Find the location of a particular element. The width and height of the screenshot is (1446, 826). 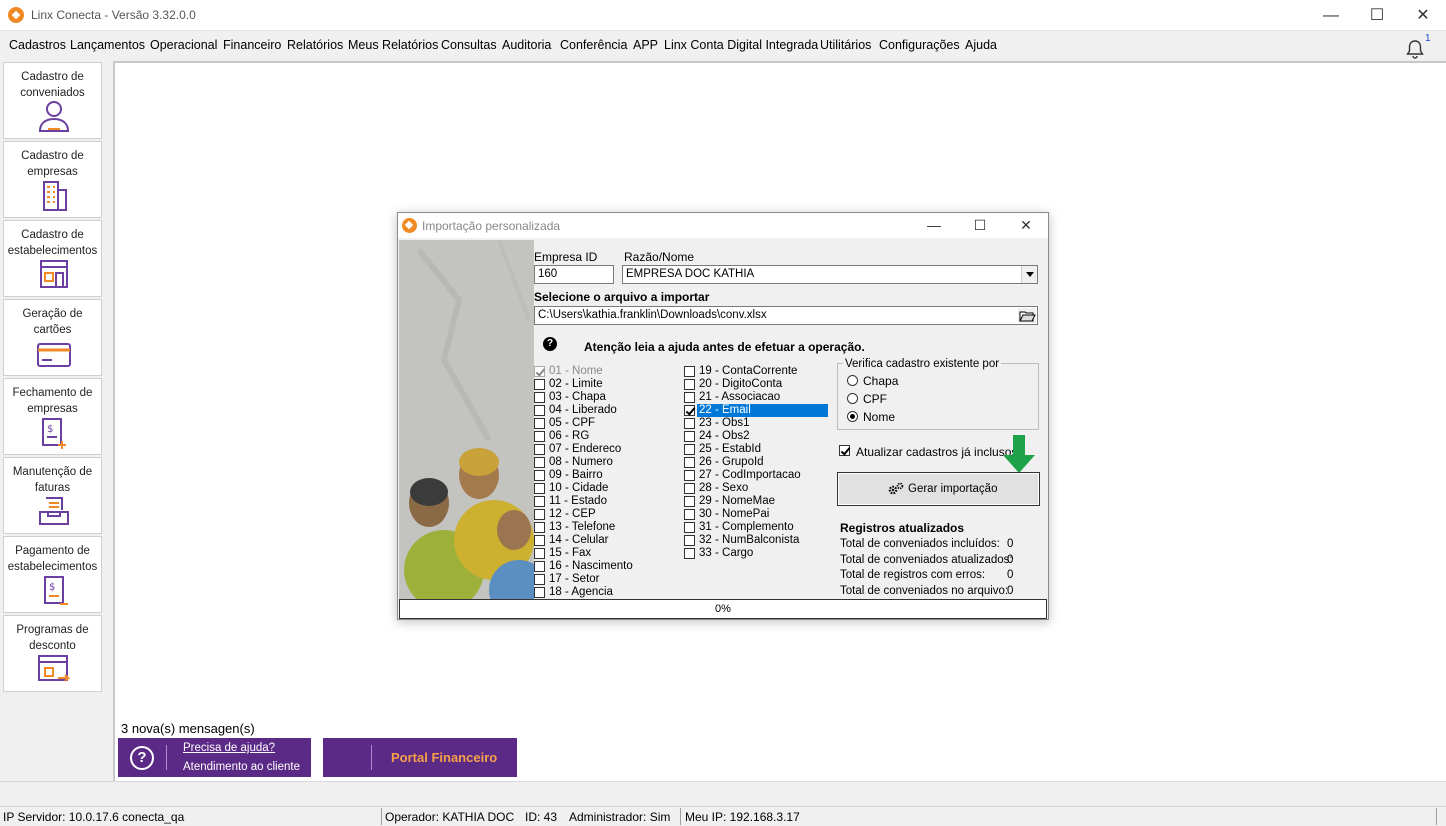

sidebar-item-cadastro-conveniados: Cadastro de conveniados is located at coordinates (52, 100).